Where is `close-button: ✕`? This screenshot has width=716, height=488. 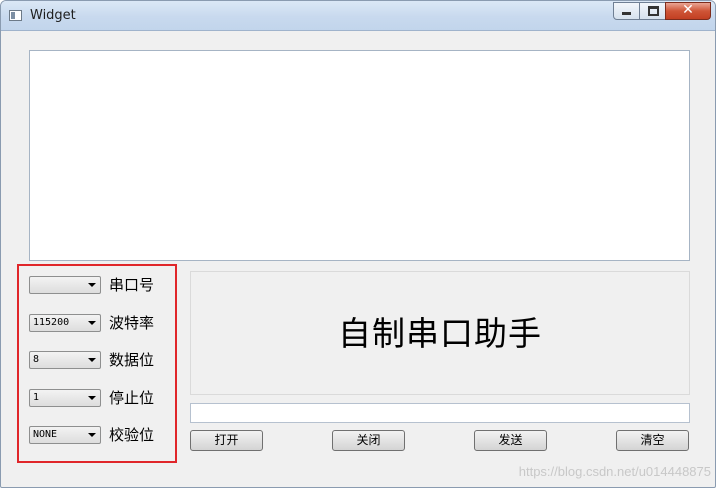
close-button: ✕ is located at coordinates (688, 11).